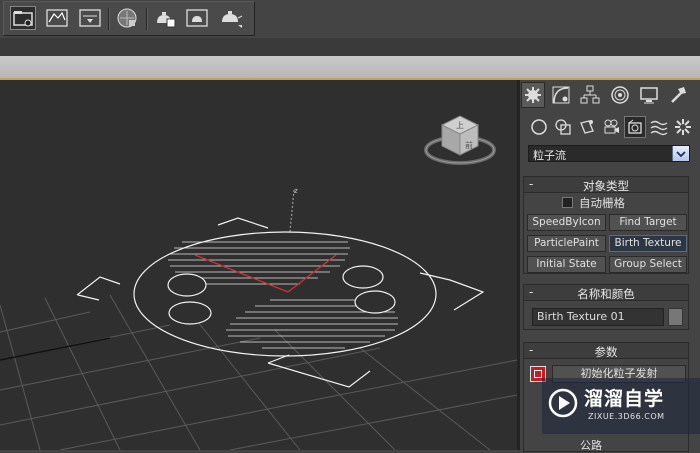 The height and width of the screenshot is (453, 700). What do you see at coordinates (460, 125) in the screenshot?
I see `viewcube-top-label: 上` at bounding box center [460, 125].